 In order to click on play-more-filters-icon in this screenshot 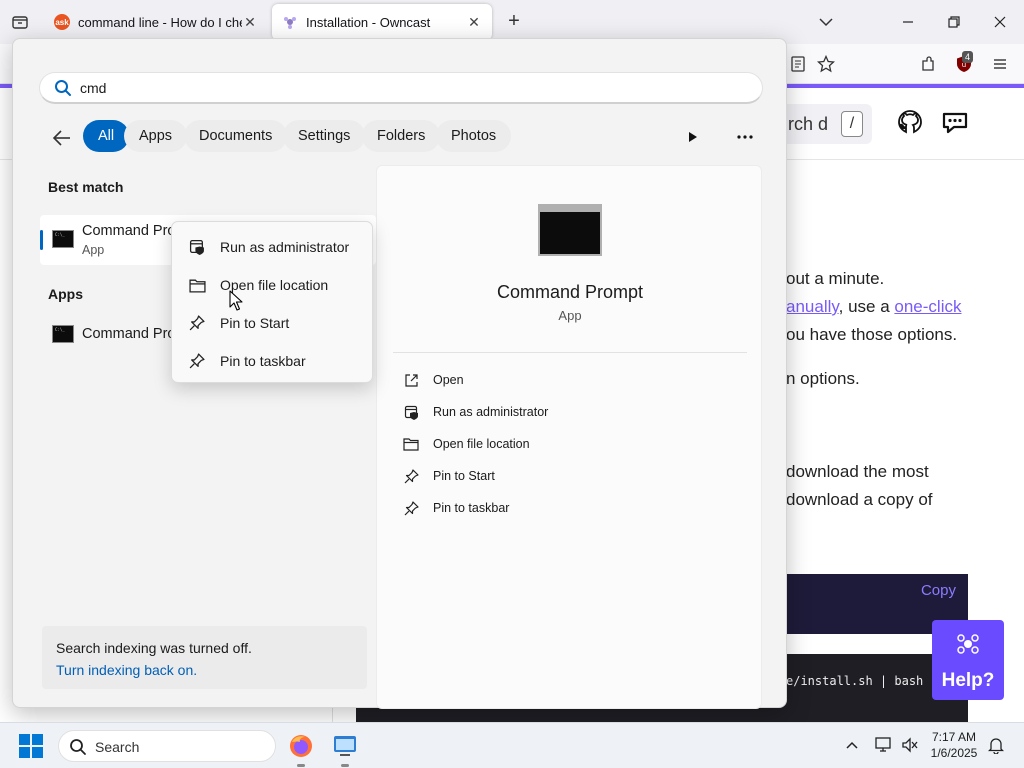, I will do `click(692, 137)`.